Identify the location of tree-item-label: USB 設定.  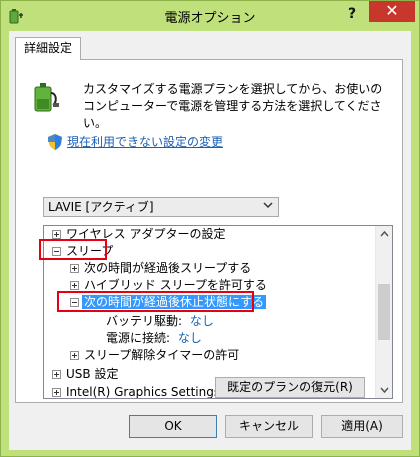
(92, 374).